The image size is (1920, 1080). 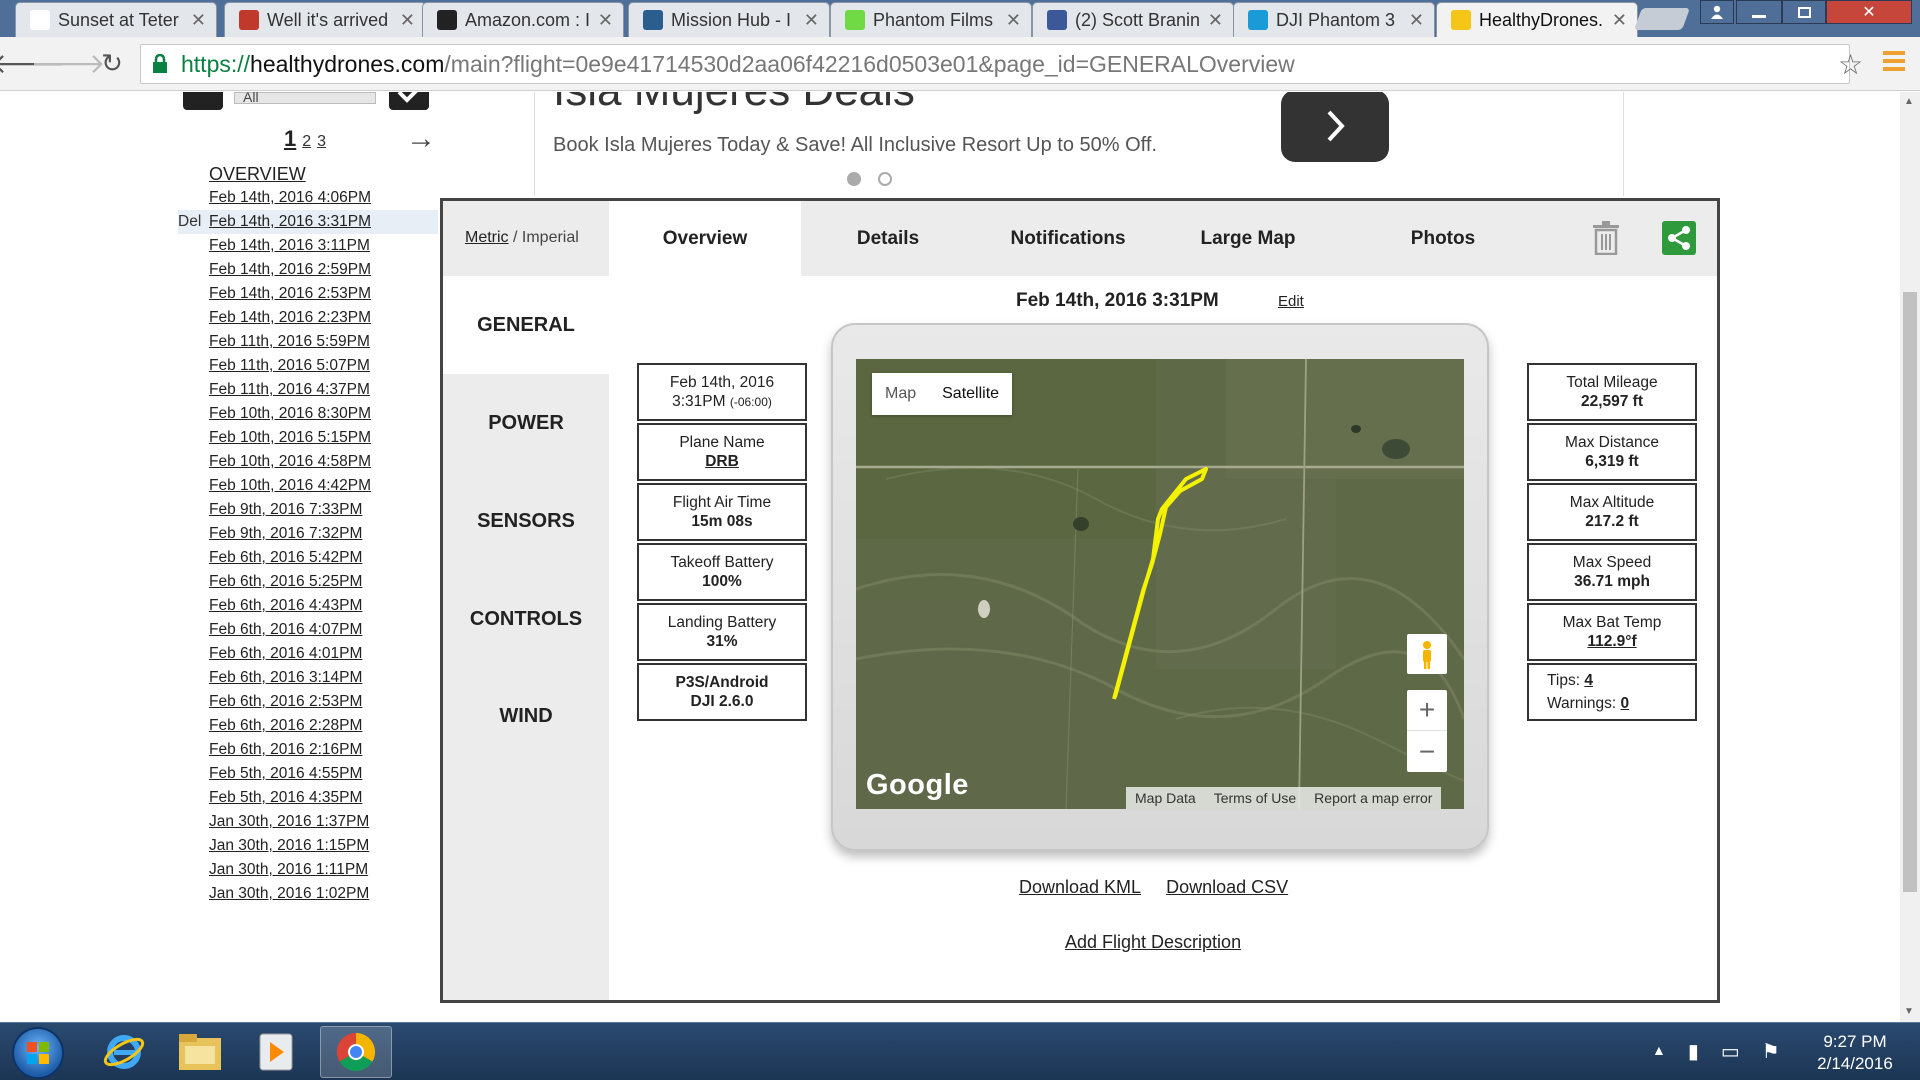 I want to click on add-flight-description-link: Add Flight Description, so click(x=1153, y=942).